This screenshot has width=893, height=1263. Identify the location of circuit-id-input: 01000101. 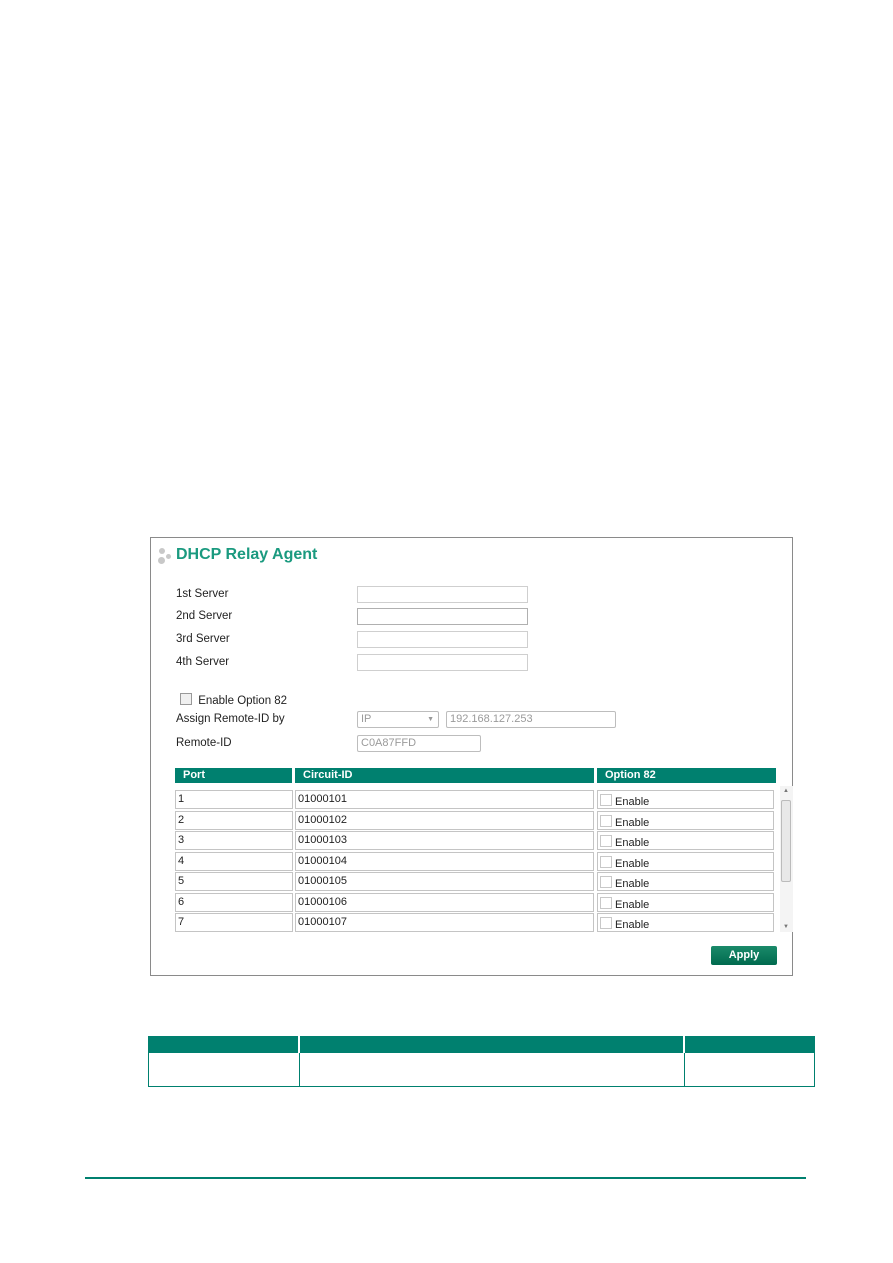
(444, 799).